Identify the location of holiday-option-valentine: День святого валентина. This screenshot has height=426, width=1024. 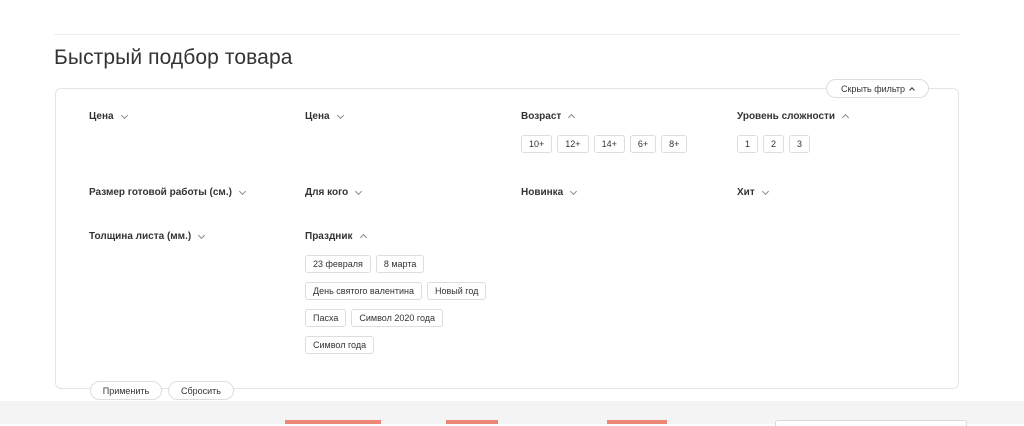
(363, 291).